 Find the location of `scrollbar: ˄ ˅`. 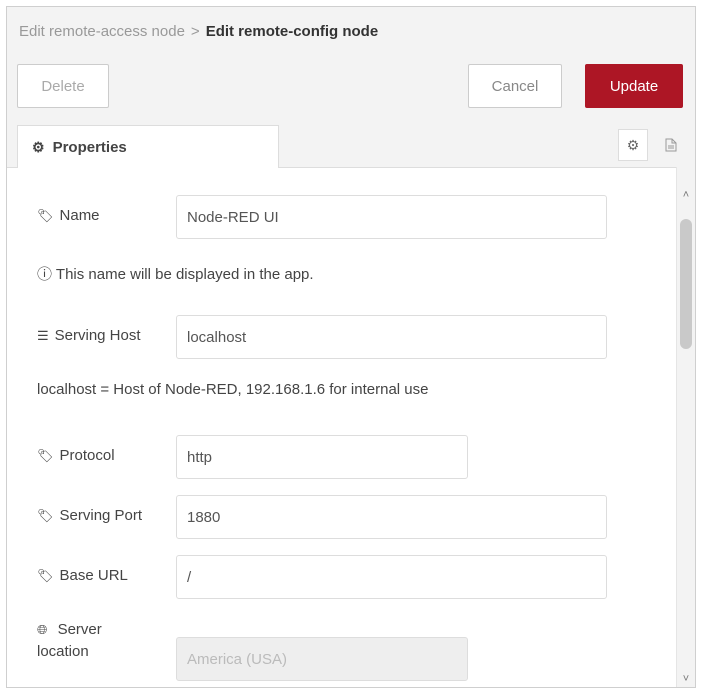

scrollbar: ˄ ˅ is located at coordinates (685, 427).